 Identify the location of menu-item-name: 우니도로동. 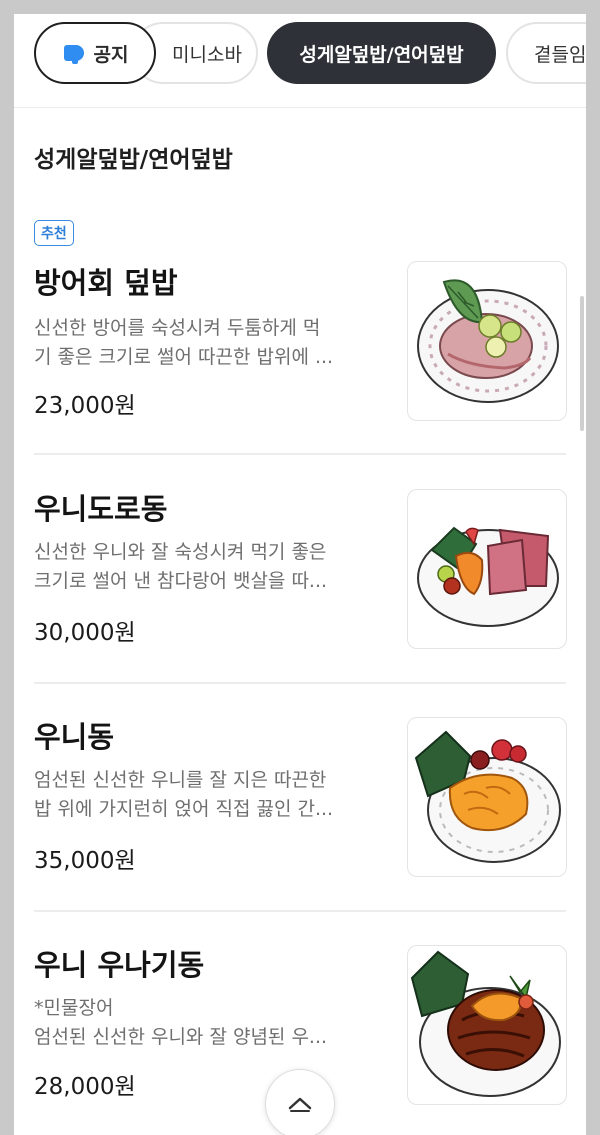
(101, 509).